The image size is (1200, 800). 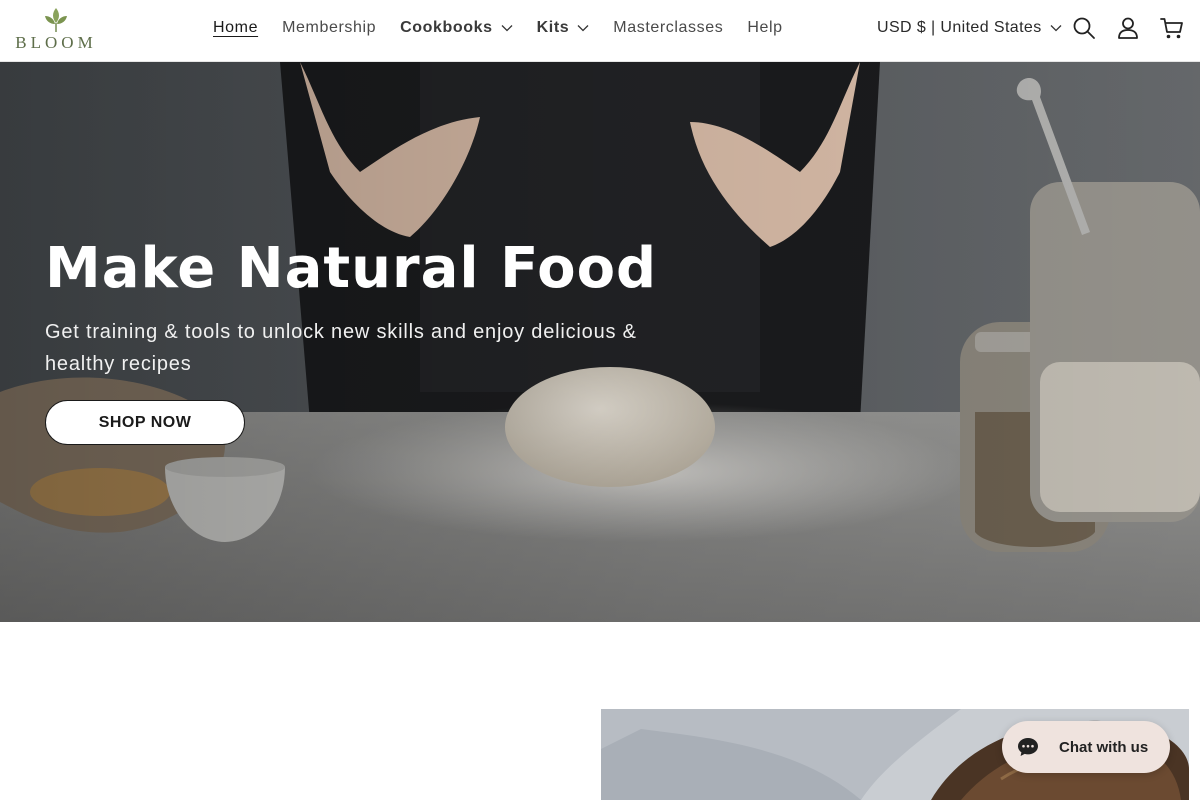 What do you see at coordinates (959, 27) in the screenshot?
I see `currency-label: USD $ | United States` at bounding box center [959, 27].